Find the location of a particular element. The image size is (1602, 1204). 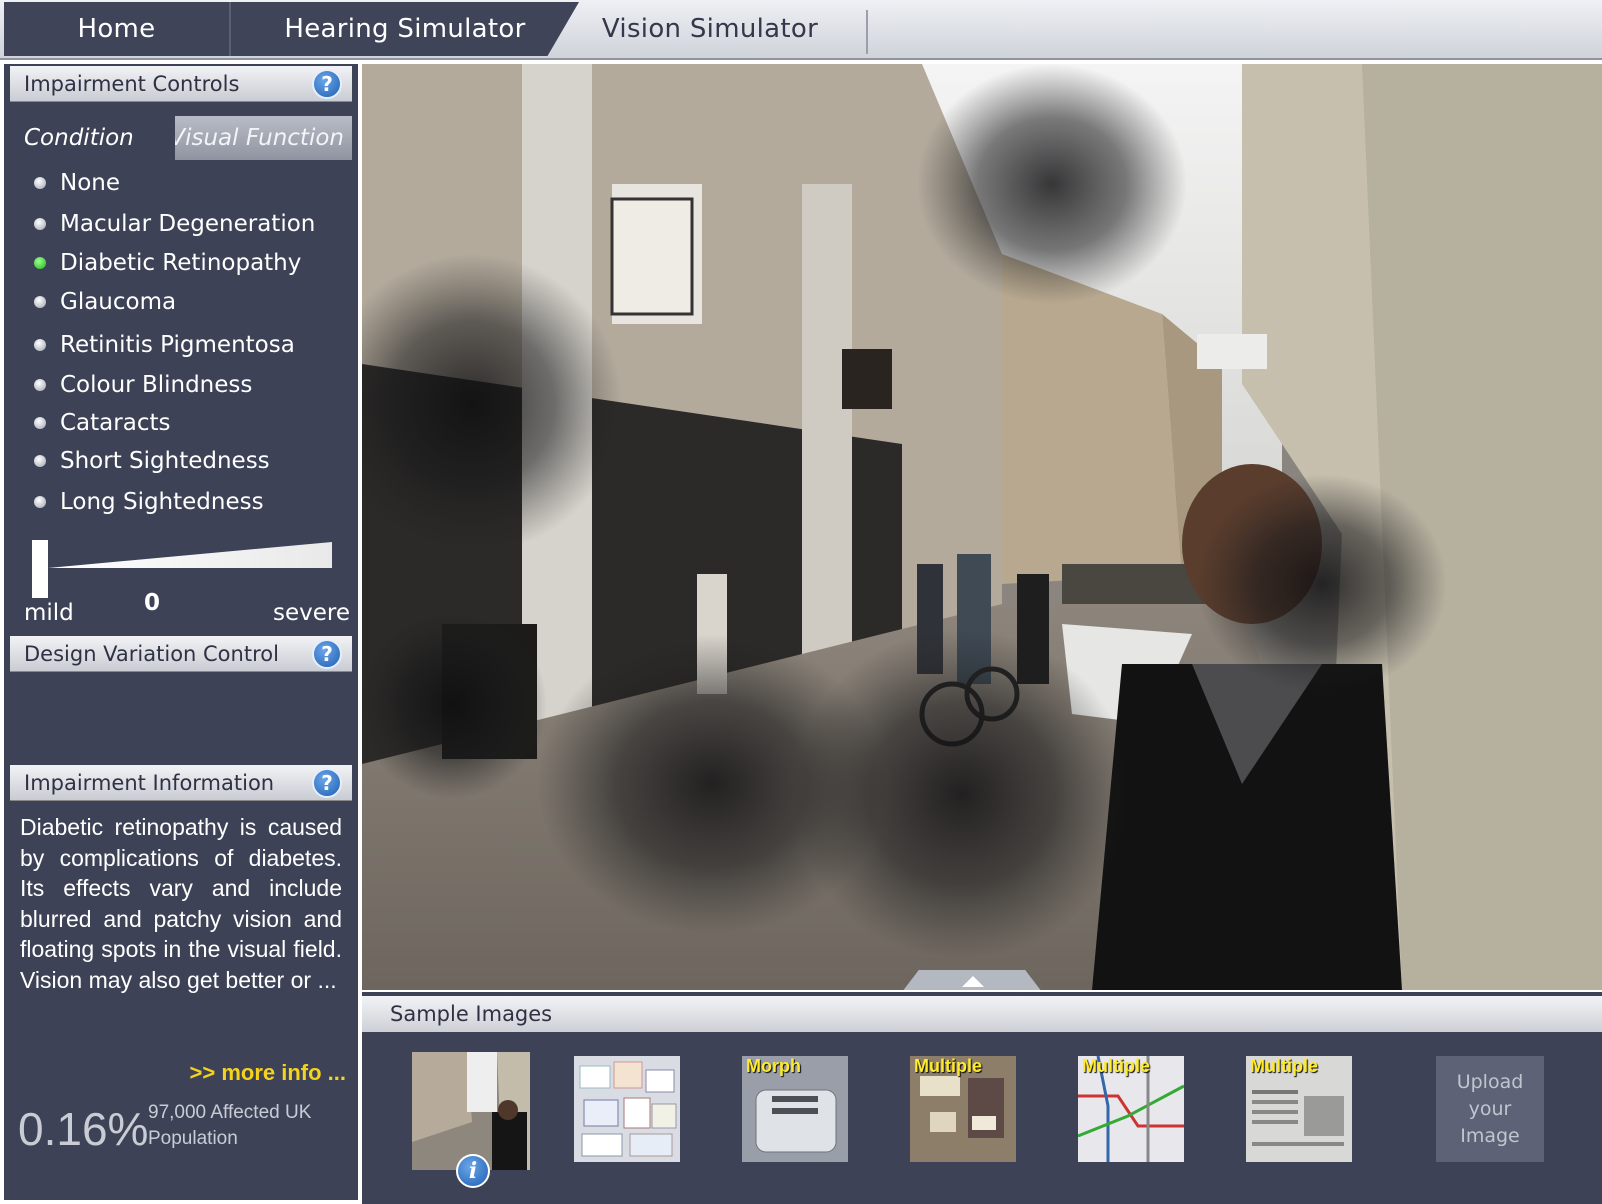

condition-option-glaucoma: Glaucoma is located at coordinates (105, 302).